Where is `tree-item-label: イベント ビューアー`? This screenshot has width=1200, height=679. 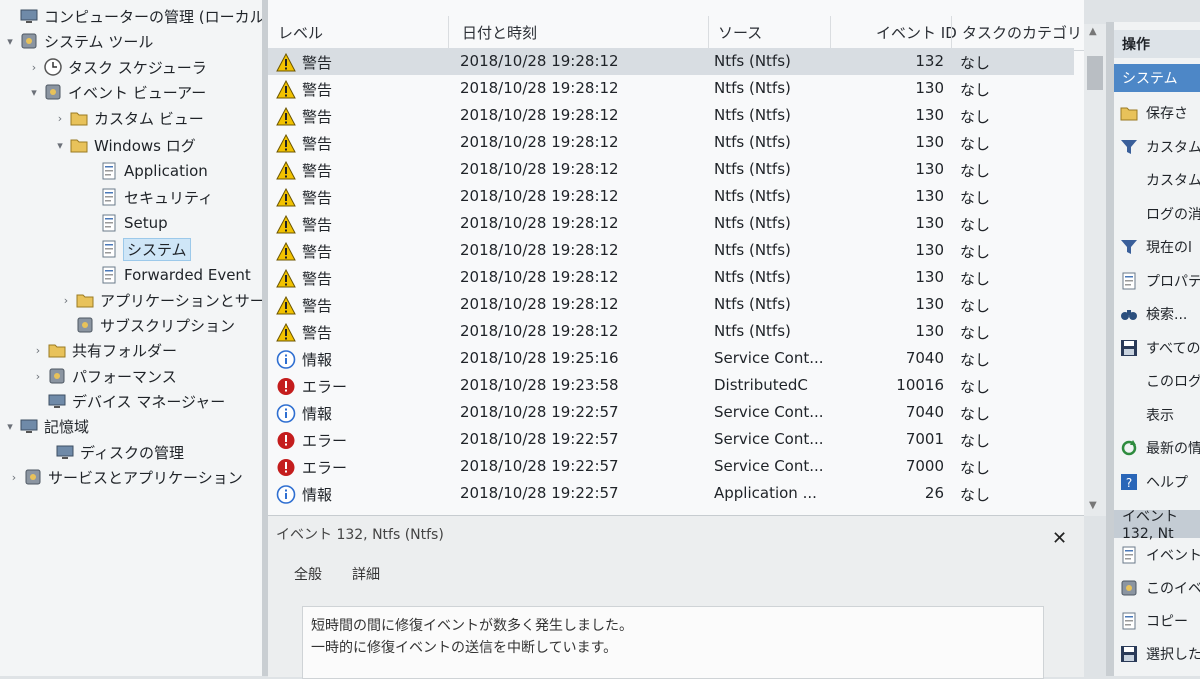
tree-item-label: イベント ビューアー is located at coordinates (137, 92).